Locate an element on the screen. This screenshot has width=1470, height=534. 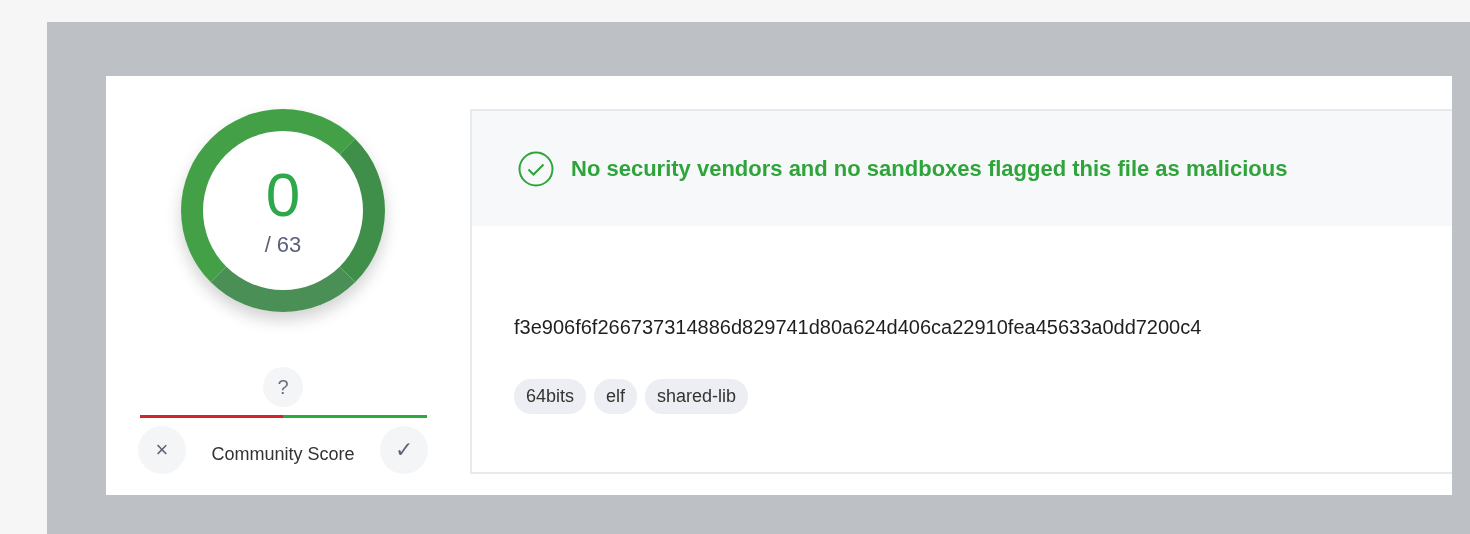
unknown-score-marker: ? is located at coordinates (283, 387).